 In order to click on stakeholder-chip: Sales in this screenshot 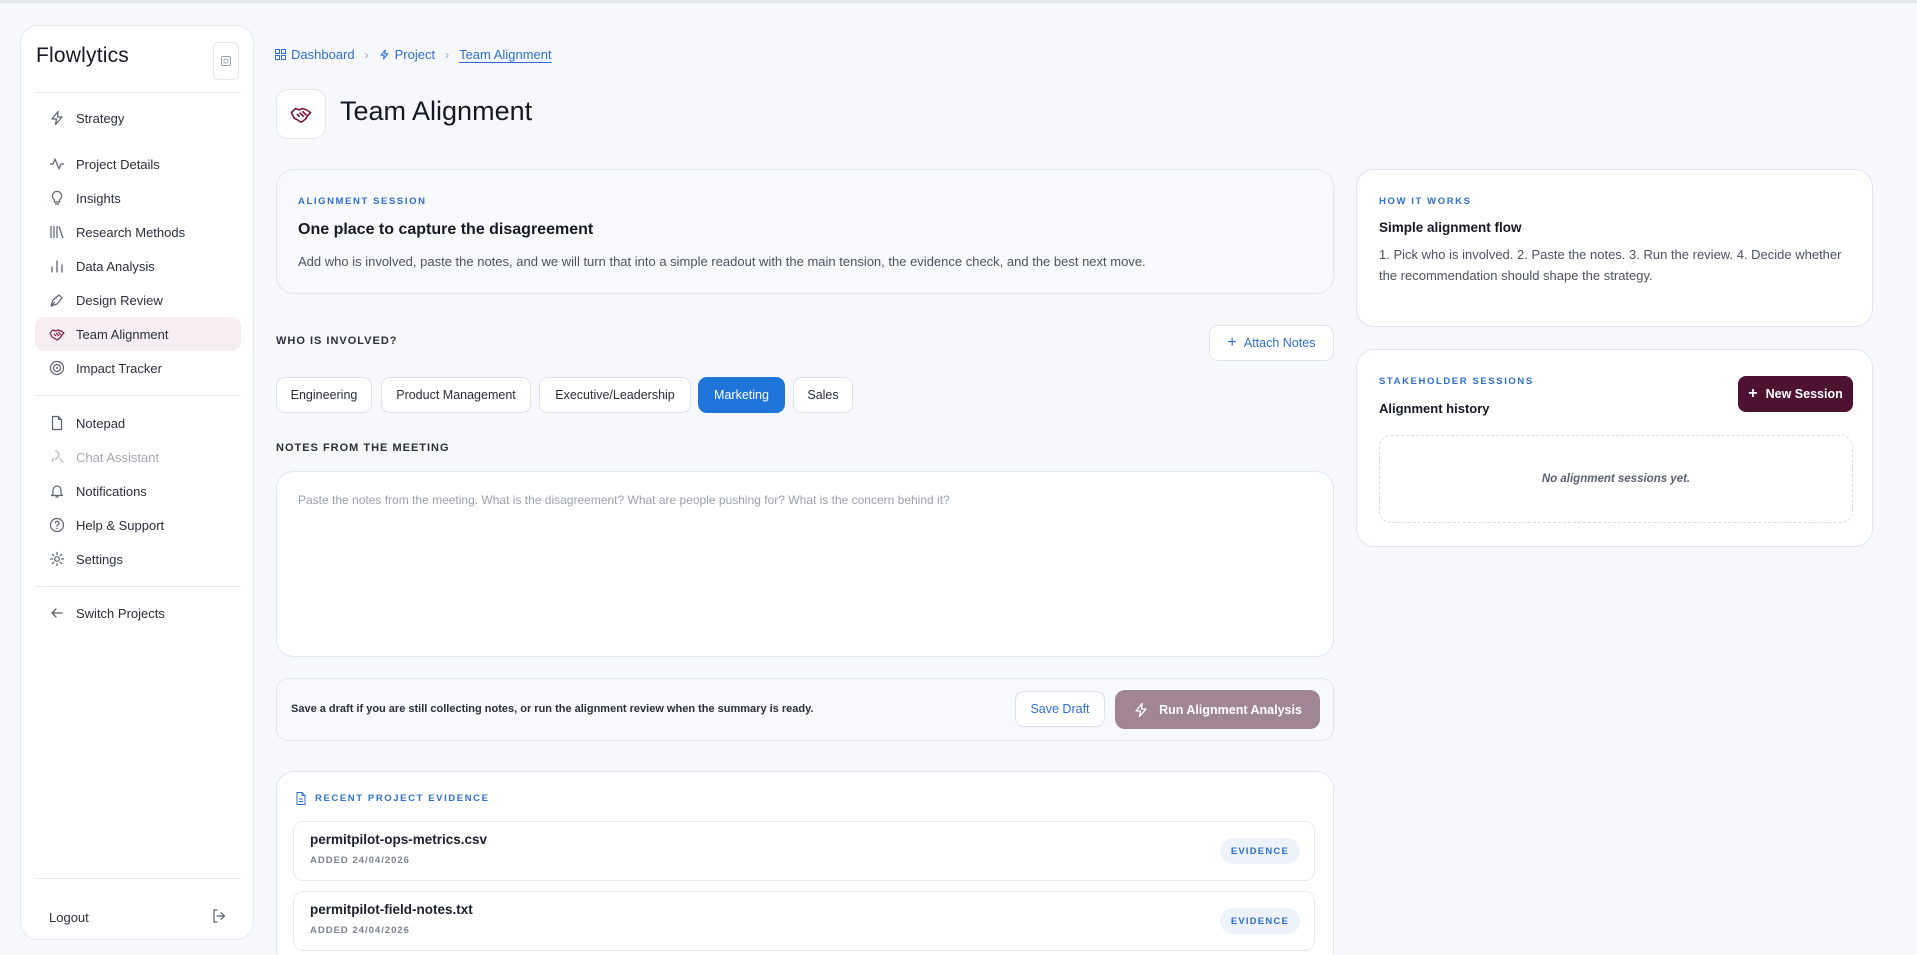, I will do `click(823, 395)`.